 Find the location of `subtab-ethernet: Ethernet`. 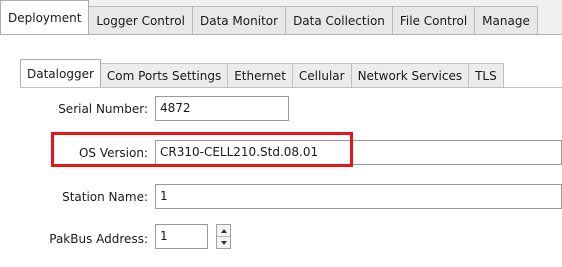

subtab-ethernet: Ethernet is located at coordinates (260, 75).